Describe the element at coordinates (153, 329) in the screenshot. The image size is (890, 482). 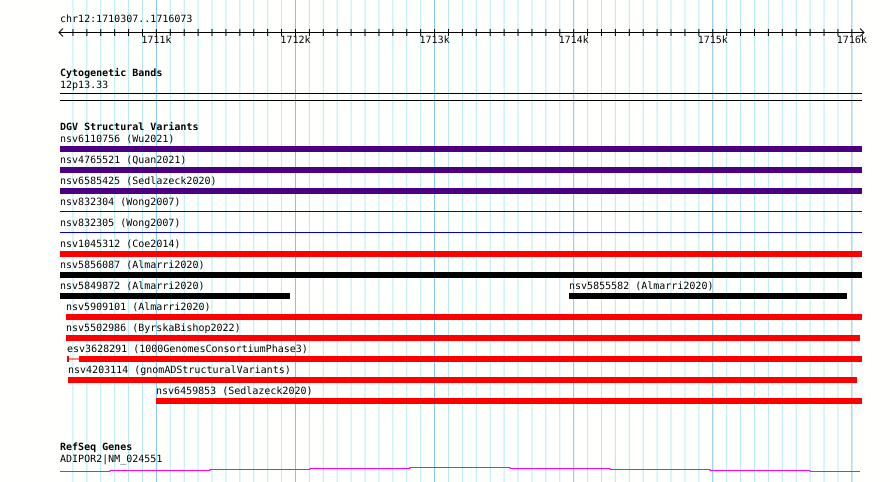
I see `variant-label: nsv5502986 (ByrskaBishop2022)` at that location.